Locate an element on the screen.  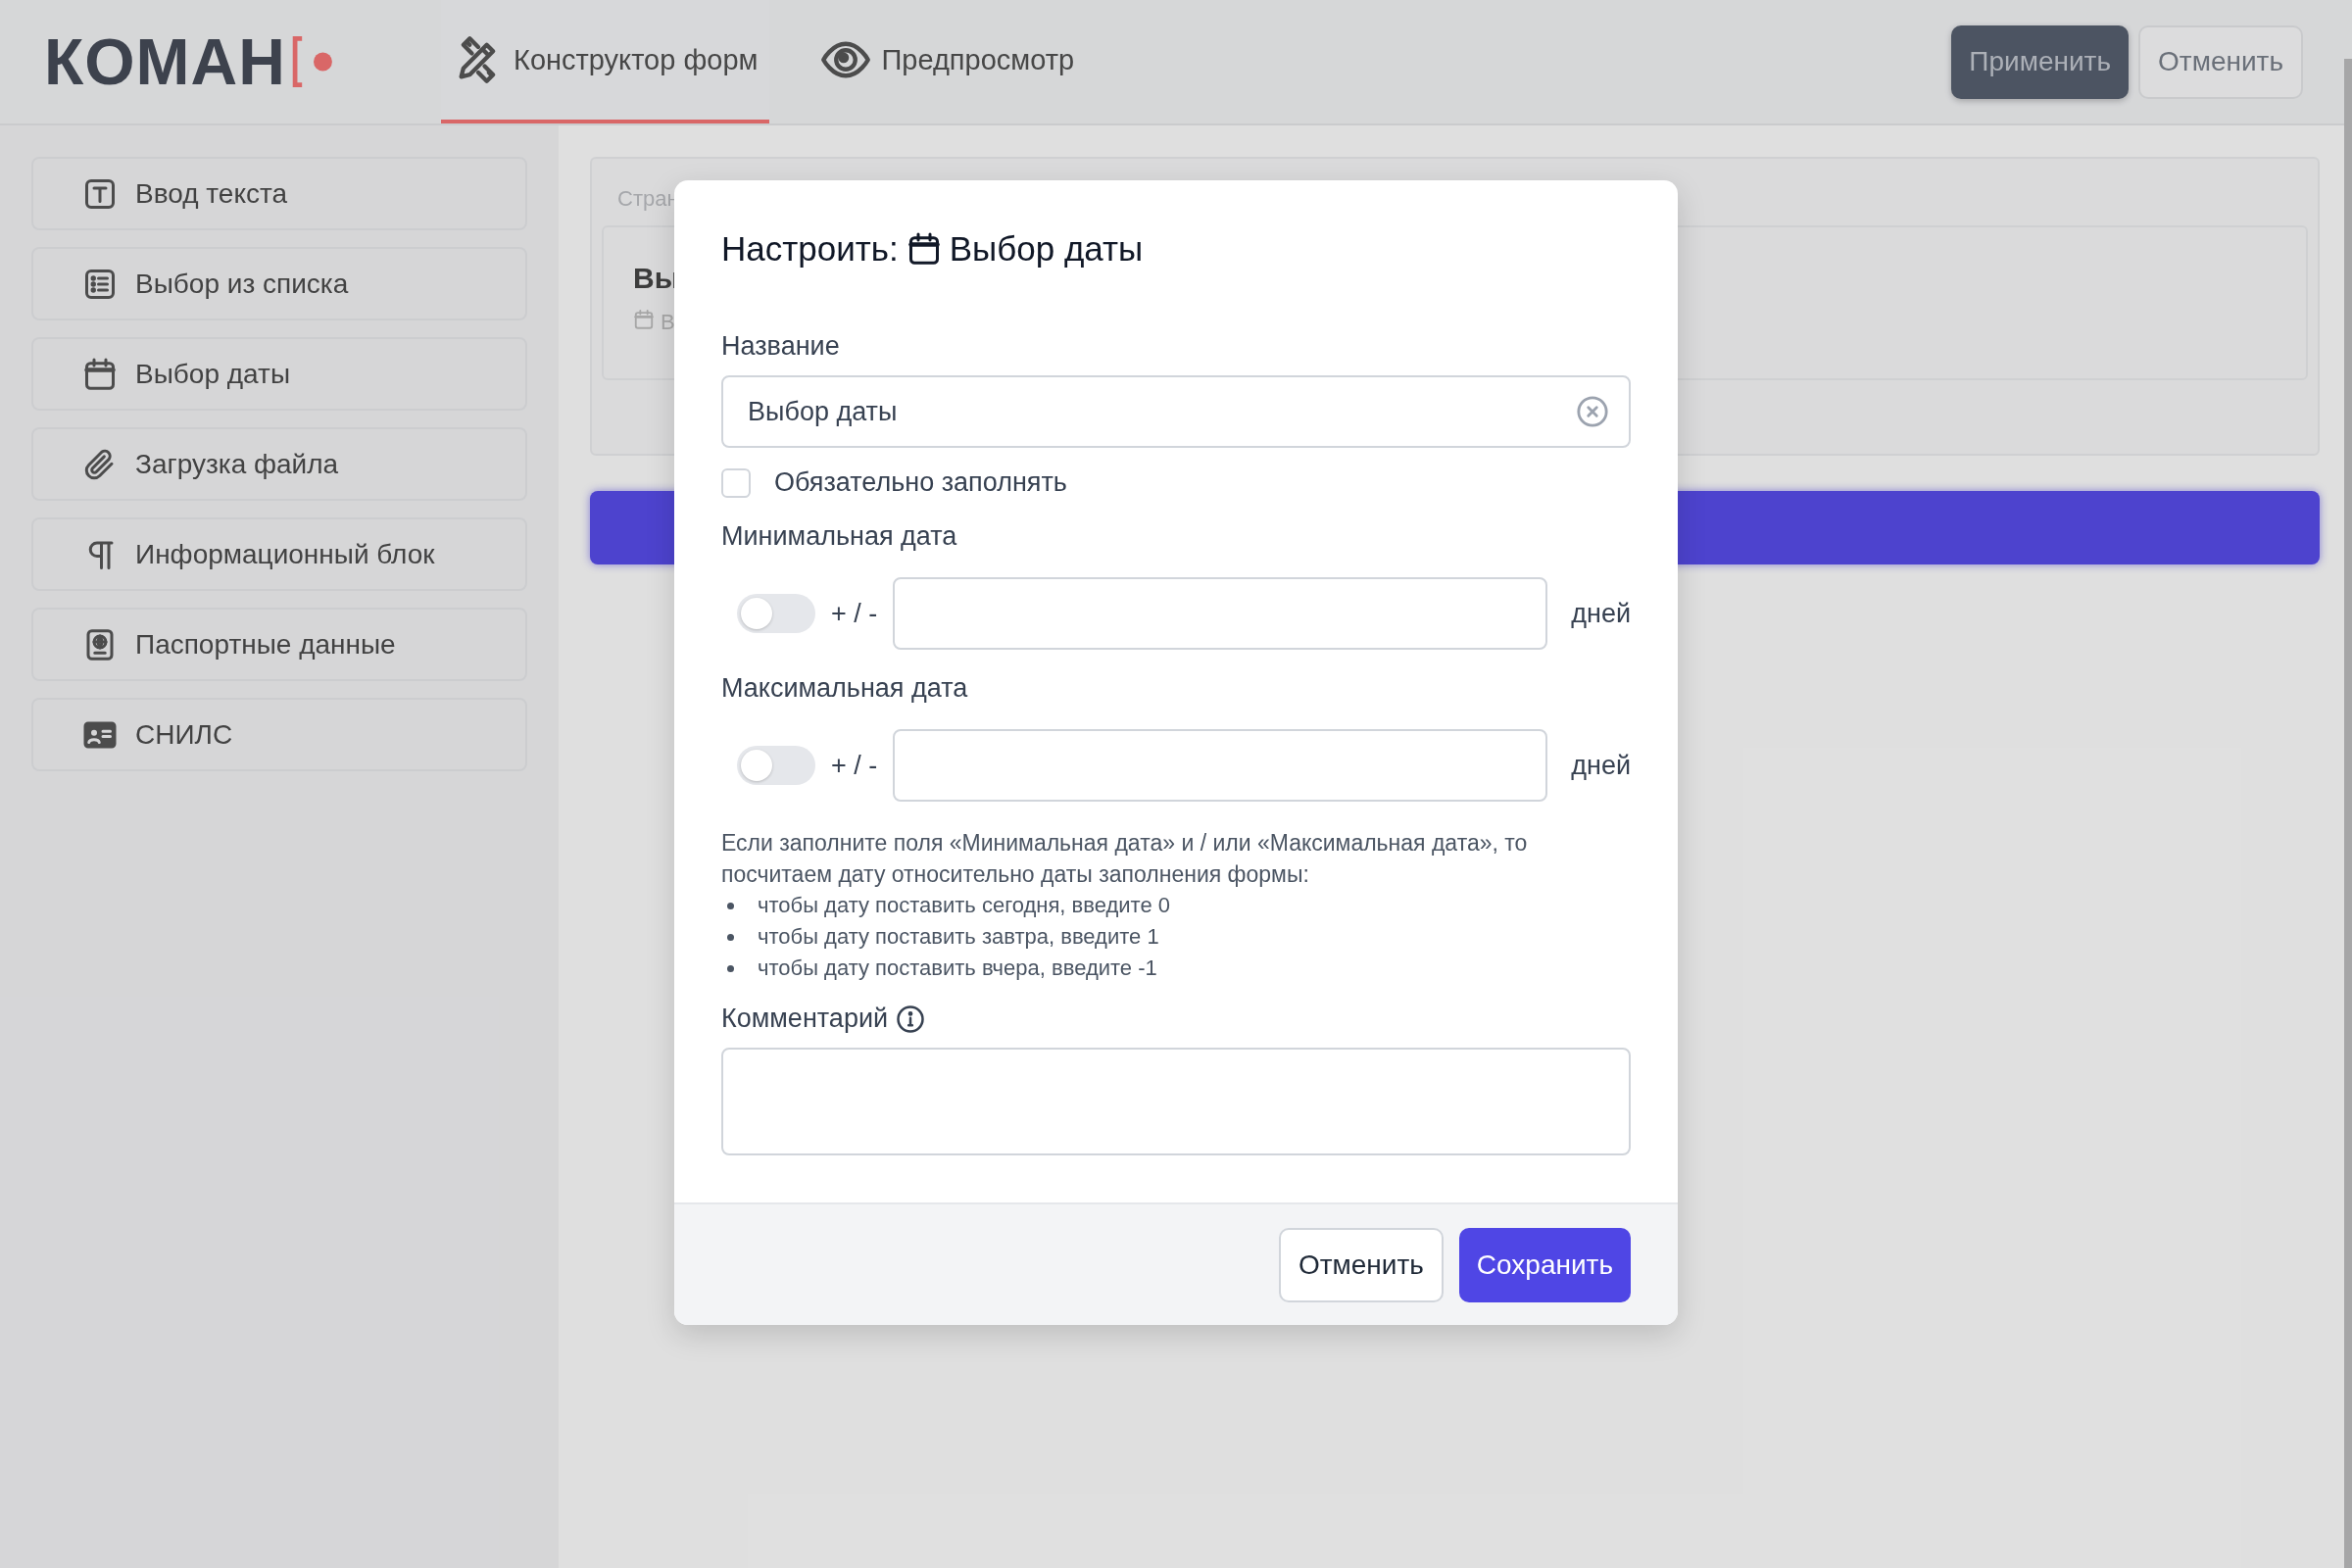
info-icon is located at coordinates (911, 1019).